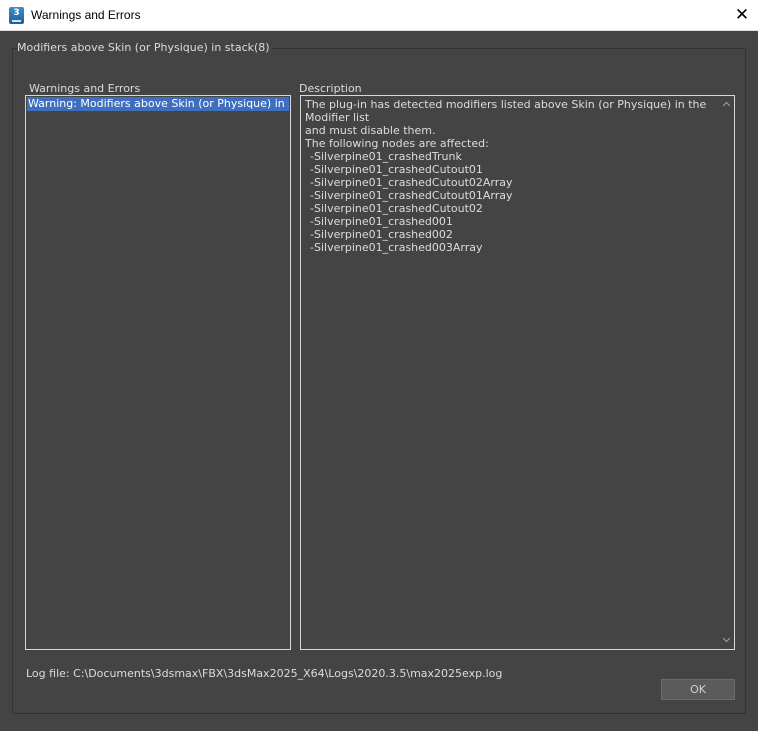 This screenshot has height=731, width=758. What do you see at coordinates (397, 143) in the screenshot?
I see `description-line: The following nodes are affected:` at bounding box center [397, 143].